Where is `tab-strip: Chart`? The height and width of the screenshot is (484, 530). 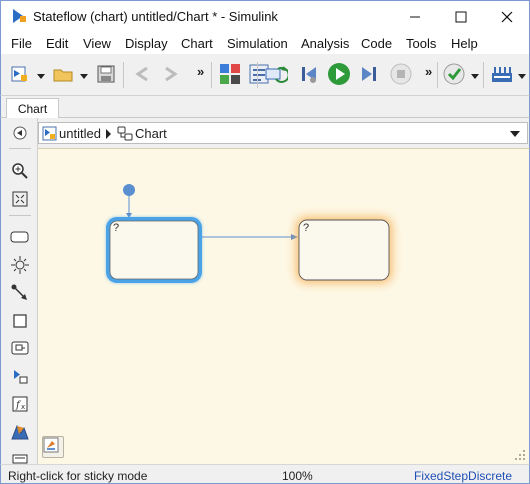
tab-strip: Chart is located at coordinates (265, 107).